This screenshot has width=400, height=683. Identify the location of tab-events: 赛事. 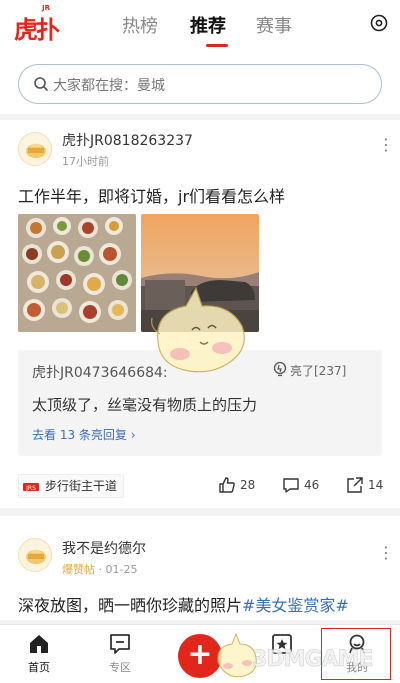
(274, 25).